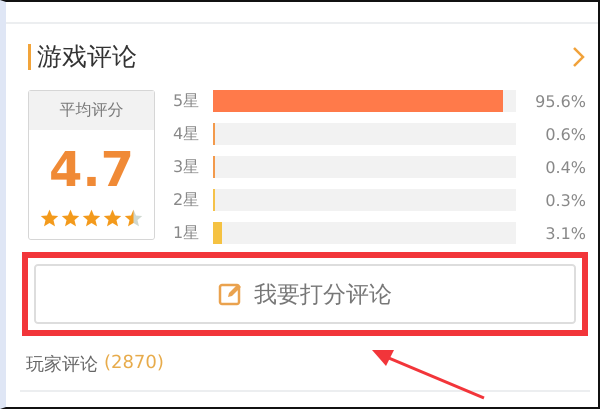  What do you see at coordinates (579, 57) in the screenshot?
I see `chevron-right-icon` at bounding box center [579, 57].